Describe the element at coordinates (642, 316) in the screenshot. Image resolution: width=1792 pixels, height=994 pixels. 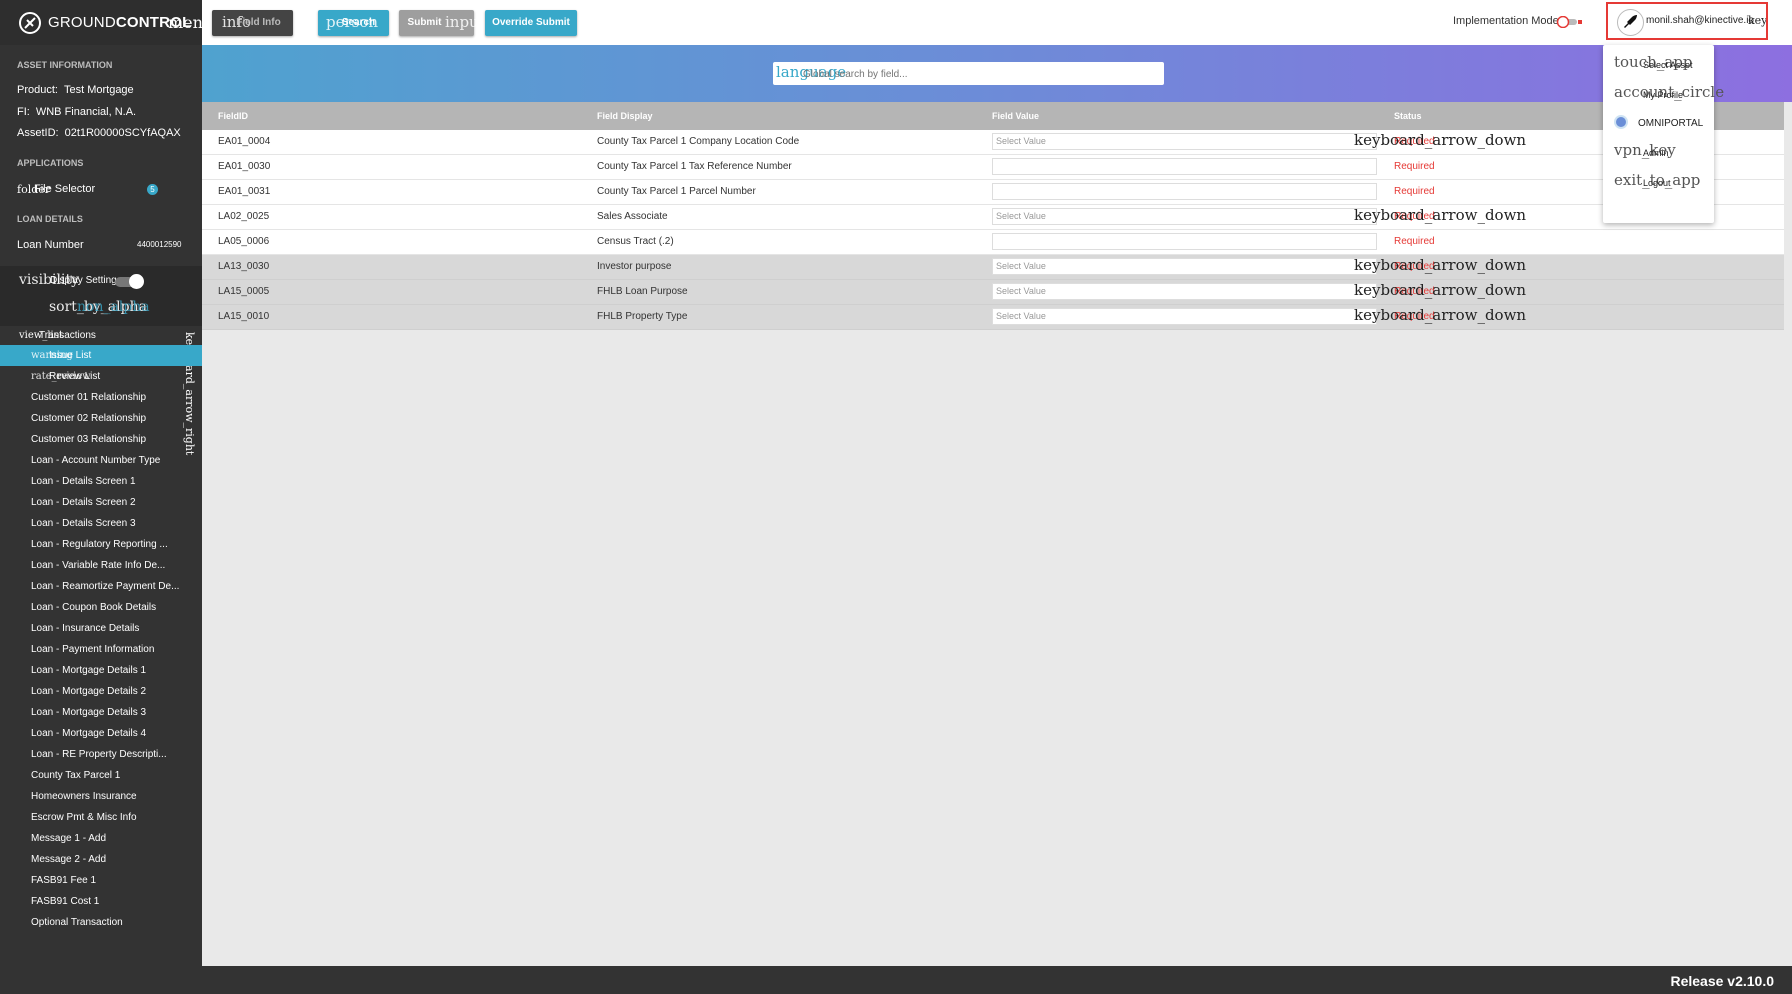
I see `field-display-cell: FHLB Property Type` at that location.